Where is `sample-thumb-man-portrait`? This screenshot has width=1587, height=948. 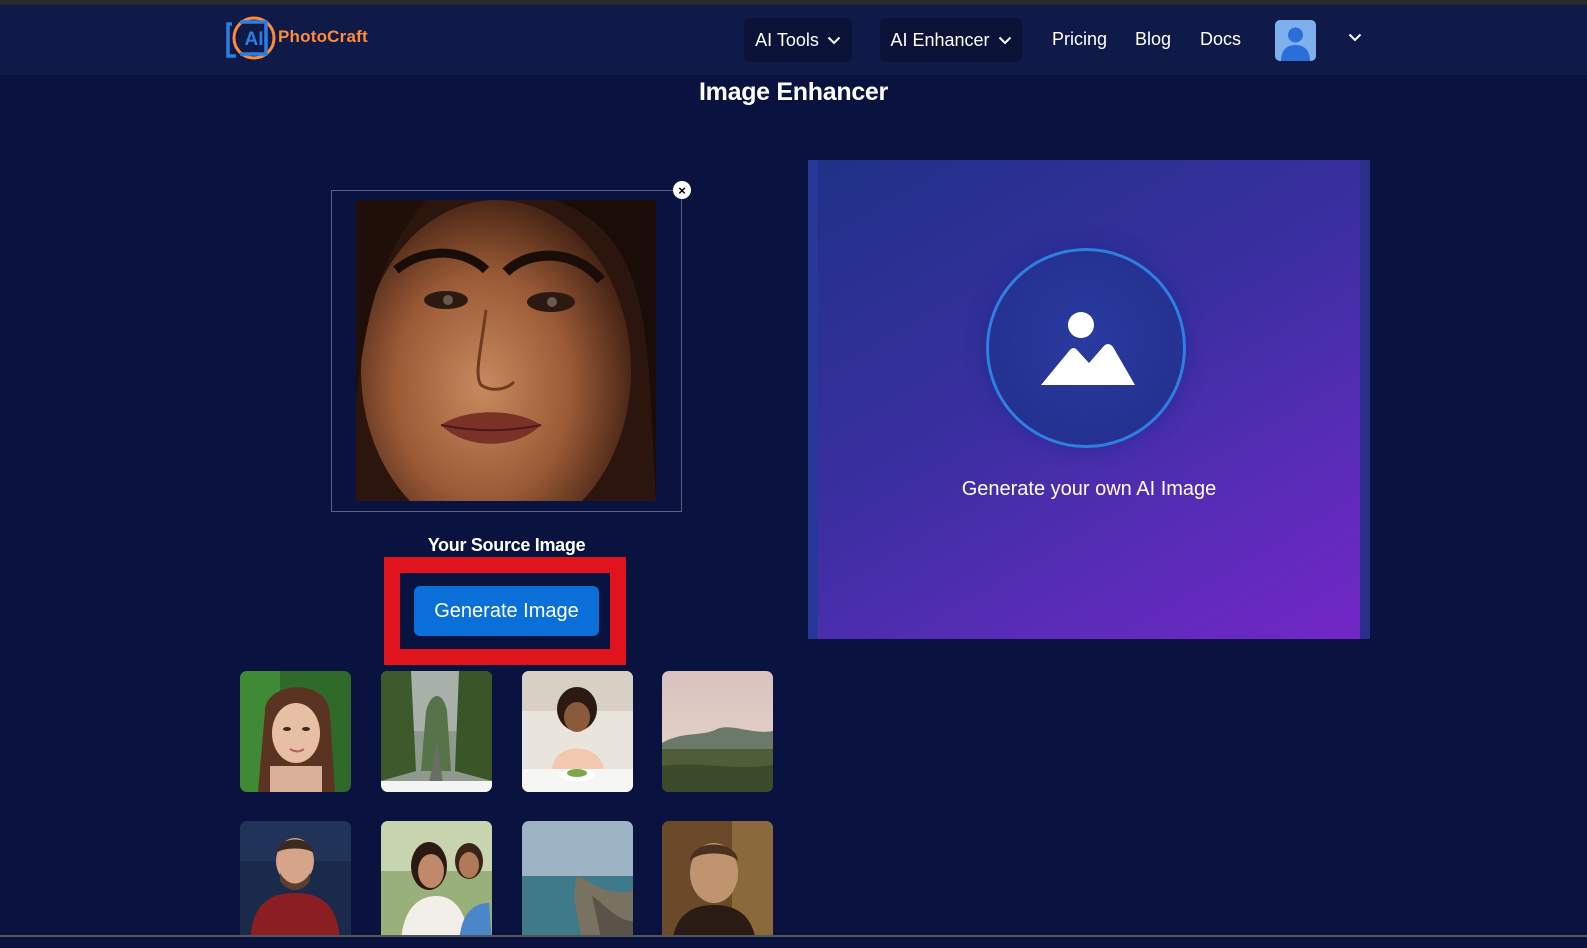 sample-thumb-man-portrait is located at coordinates (717, 881).